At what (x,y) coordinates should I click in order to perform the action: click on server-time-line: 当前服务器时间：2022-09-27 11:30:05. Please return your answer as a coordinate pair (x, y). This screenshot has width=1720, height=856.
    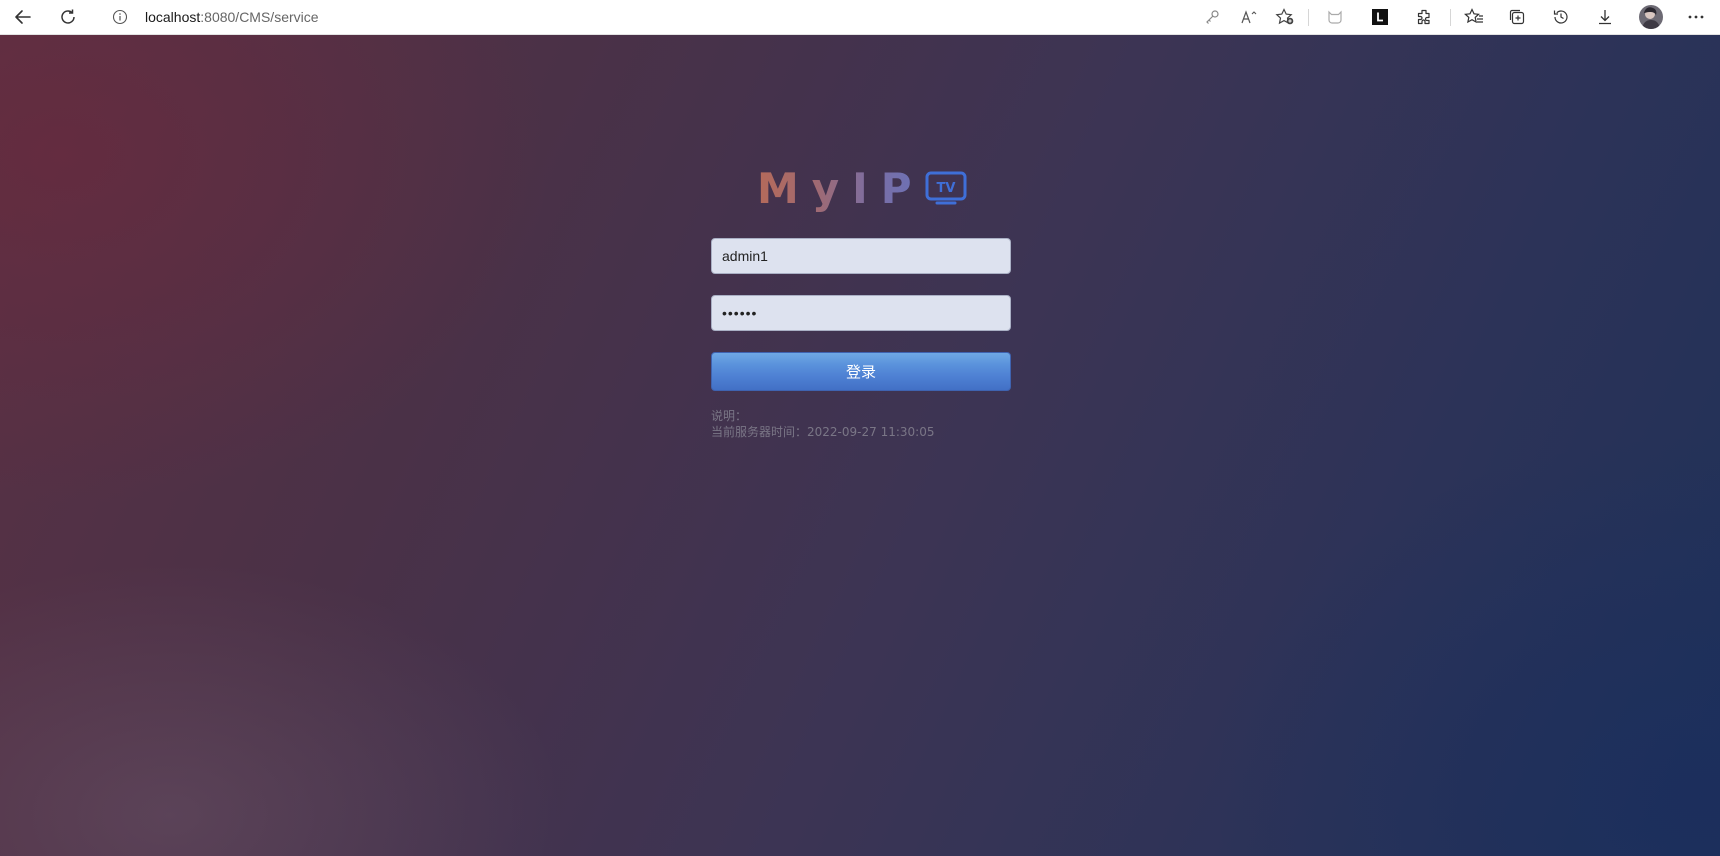
    Looking at the image, I should click on (822, 431).